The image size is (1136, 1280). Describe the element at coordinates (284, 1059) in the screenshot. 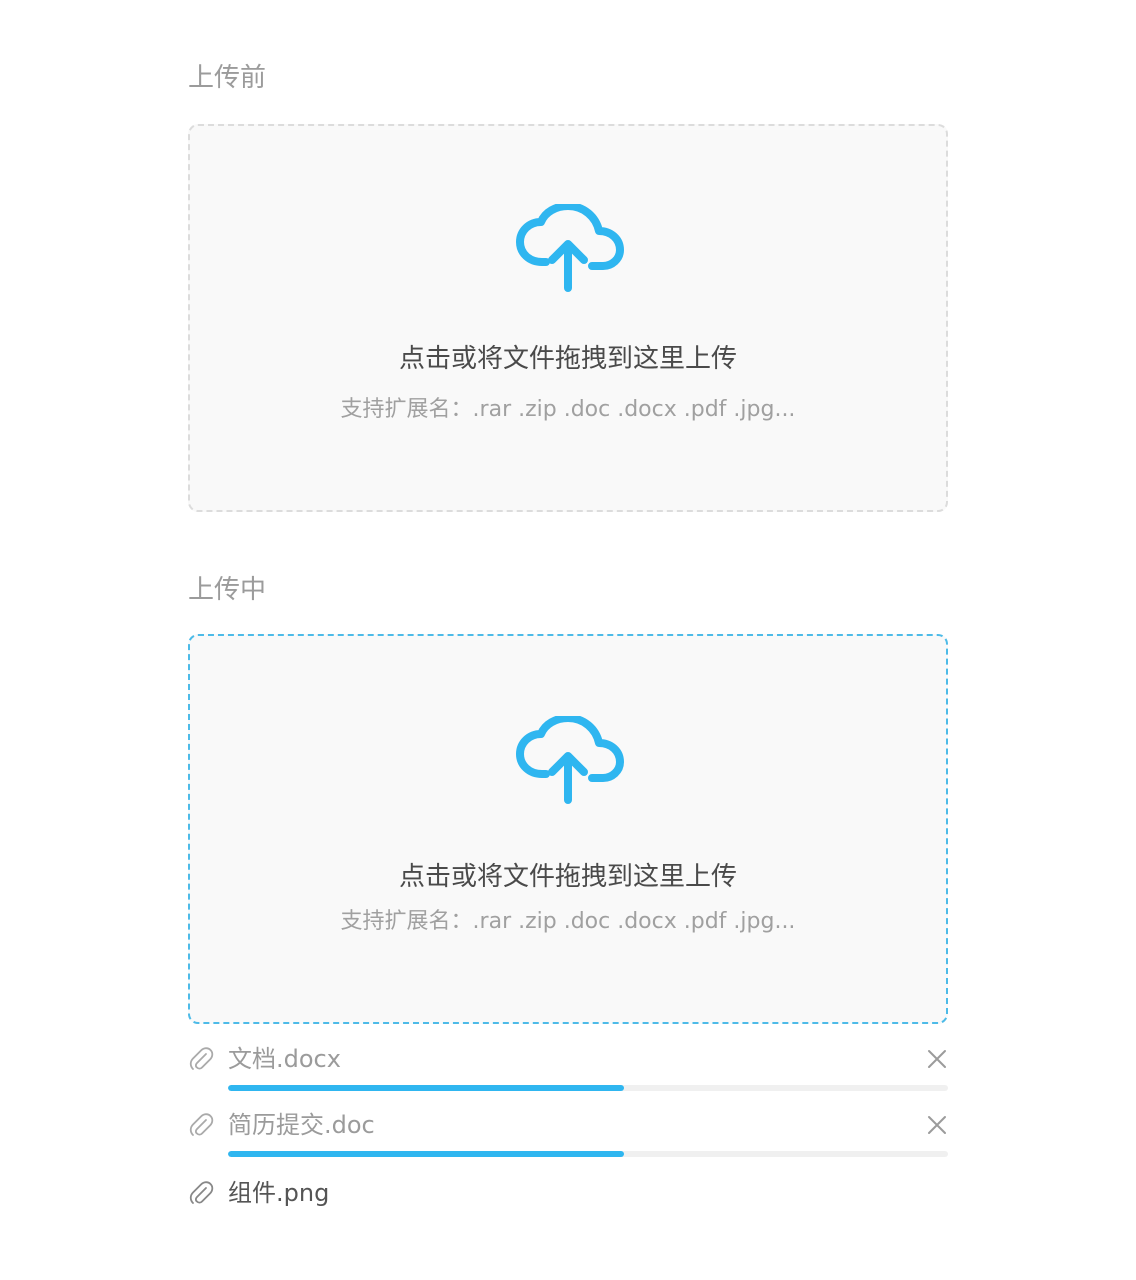

I see `file-name: 文档.docx` at that location.